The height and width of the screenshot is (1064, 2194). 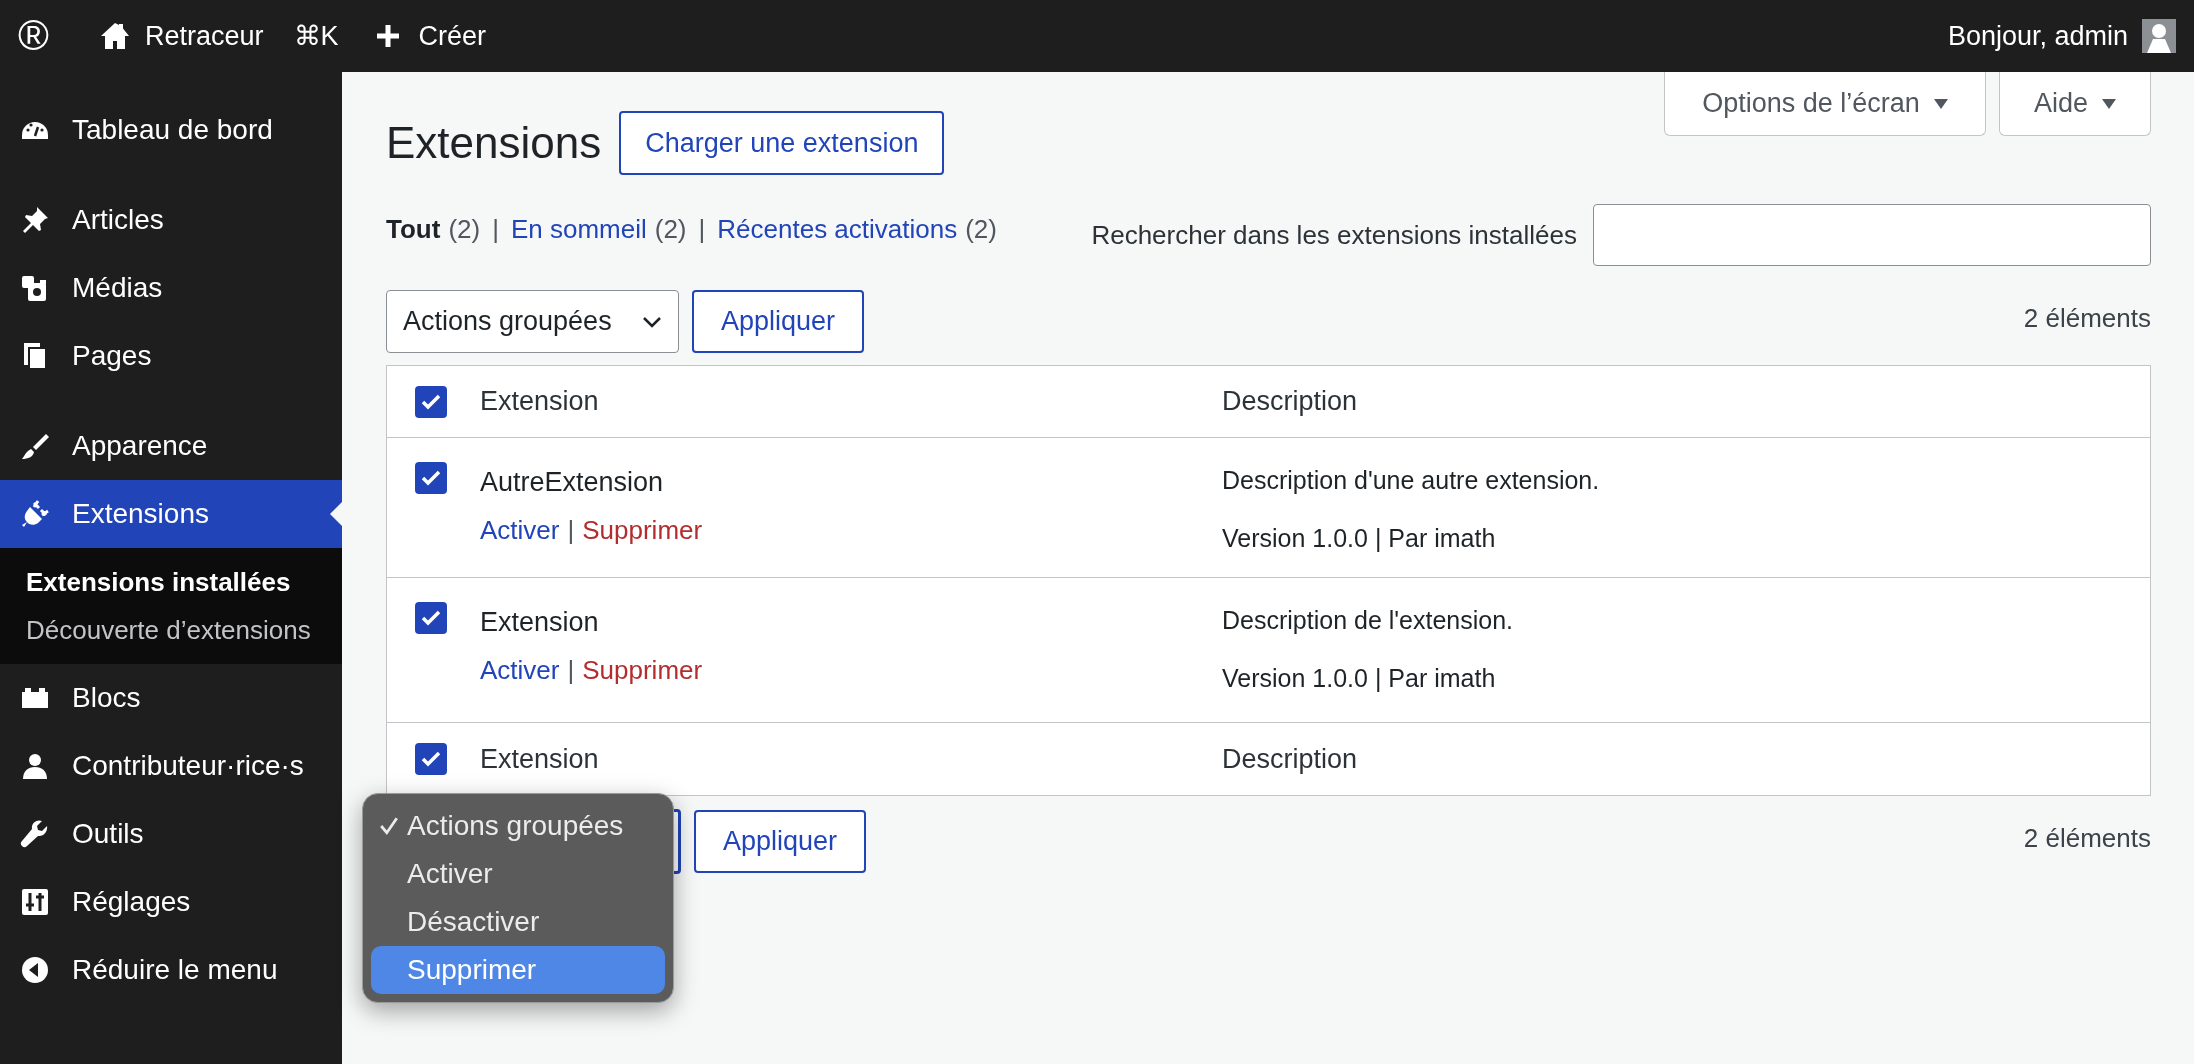 What do you see at coordinates (35, 514) in the screenshot?
I see `plug-icon` at bounding box center [35, 514].